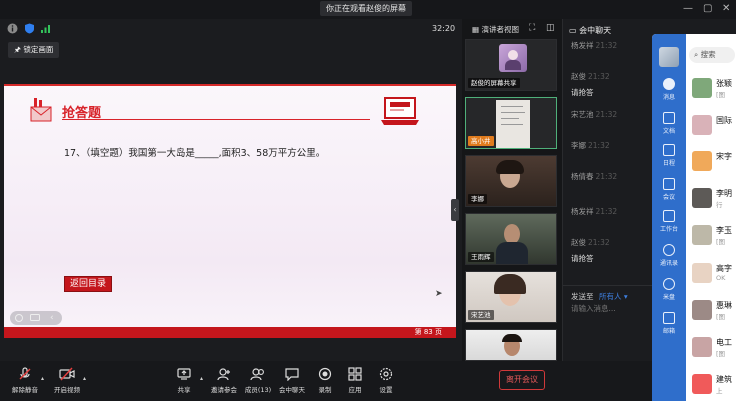  What do you see at coordinates (19, 318) in the screenshot?
I see `pen-icon` at bounding box center [19, 318].